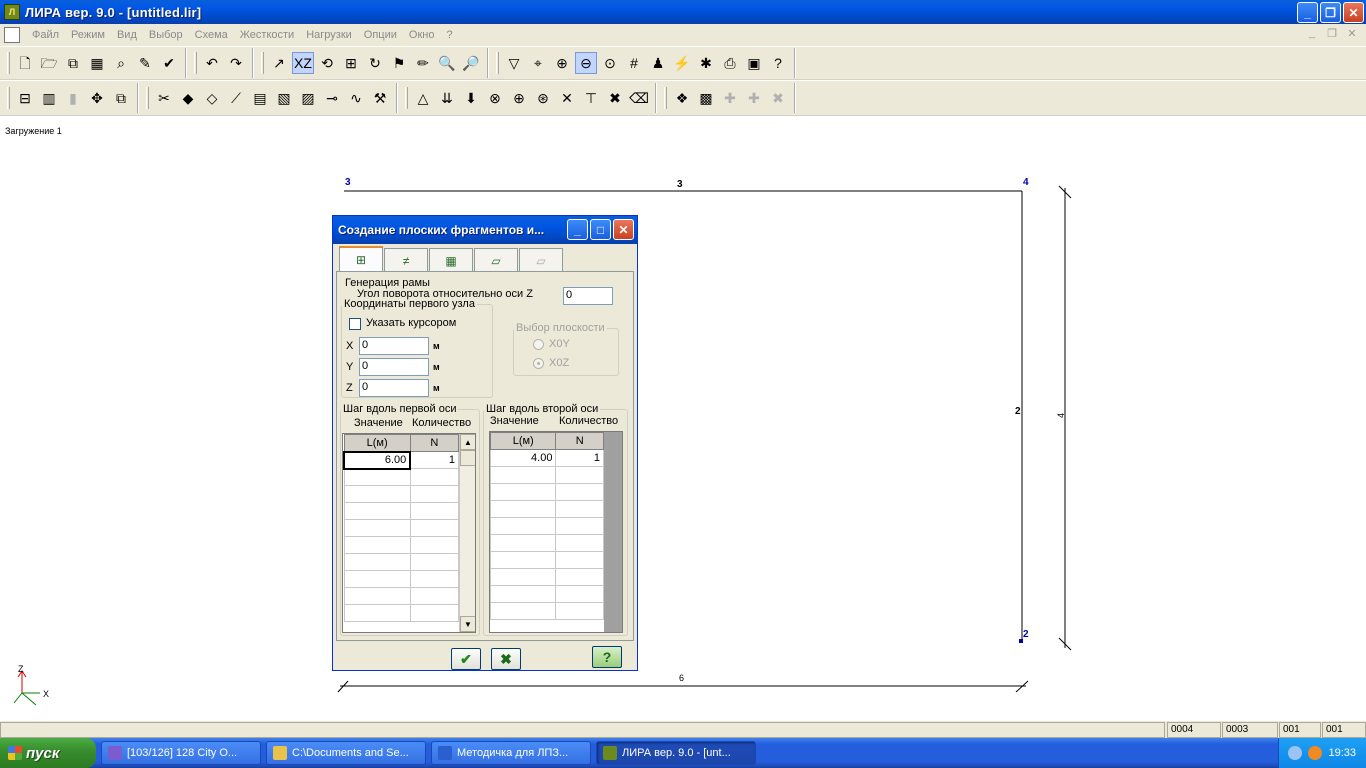 Image resolution: width=1366 pixels, height=768 pixels. I want to click on hinge-icon: ⊸, so click(332, 98).